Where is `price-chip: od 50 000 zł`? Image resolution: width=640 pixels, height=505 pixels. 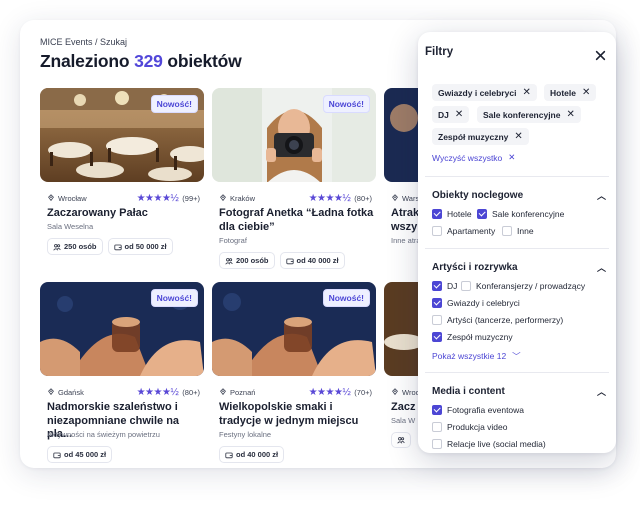 price-chip: od 50 000 zł is located at coordinates (140, 246).